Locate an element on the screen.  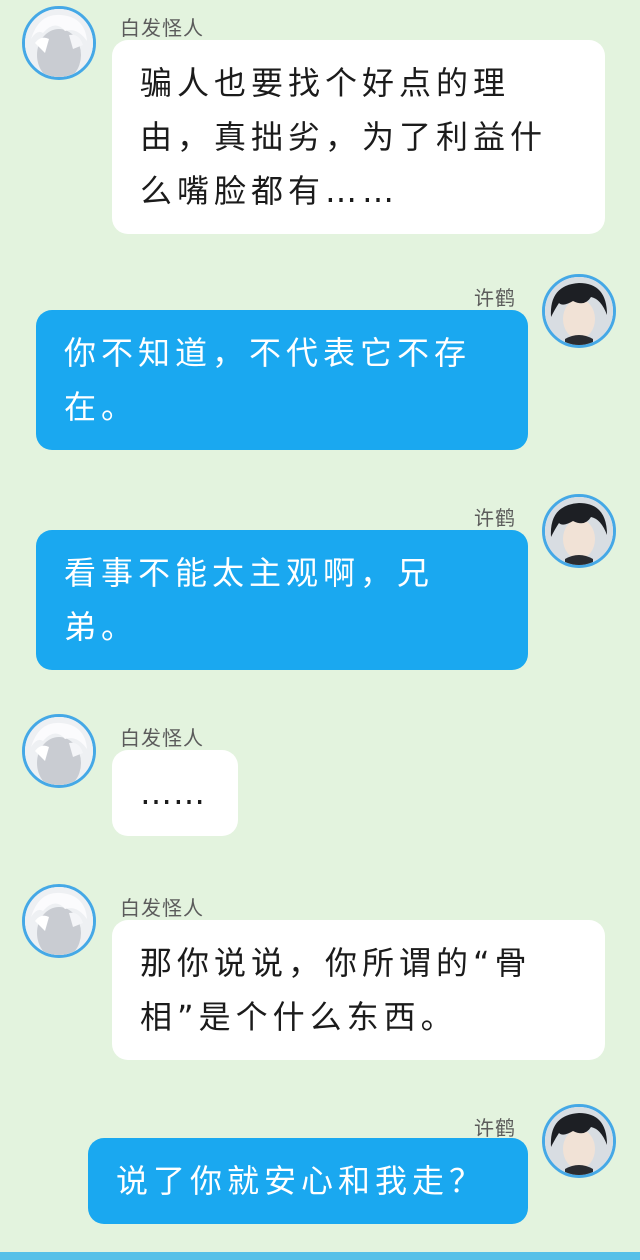
bottom-bar is located at coordinates (320, 1256).